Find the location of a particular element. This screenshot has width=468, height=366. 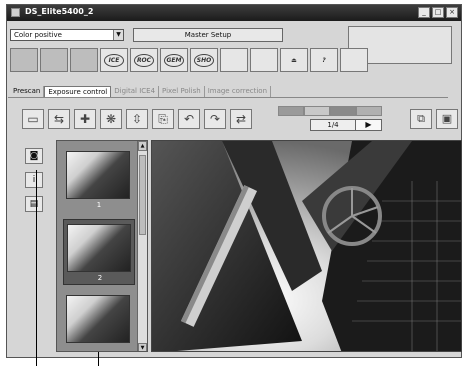

close-button: × is located at coordinates (452, 12).